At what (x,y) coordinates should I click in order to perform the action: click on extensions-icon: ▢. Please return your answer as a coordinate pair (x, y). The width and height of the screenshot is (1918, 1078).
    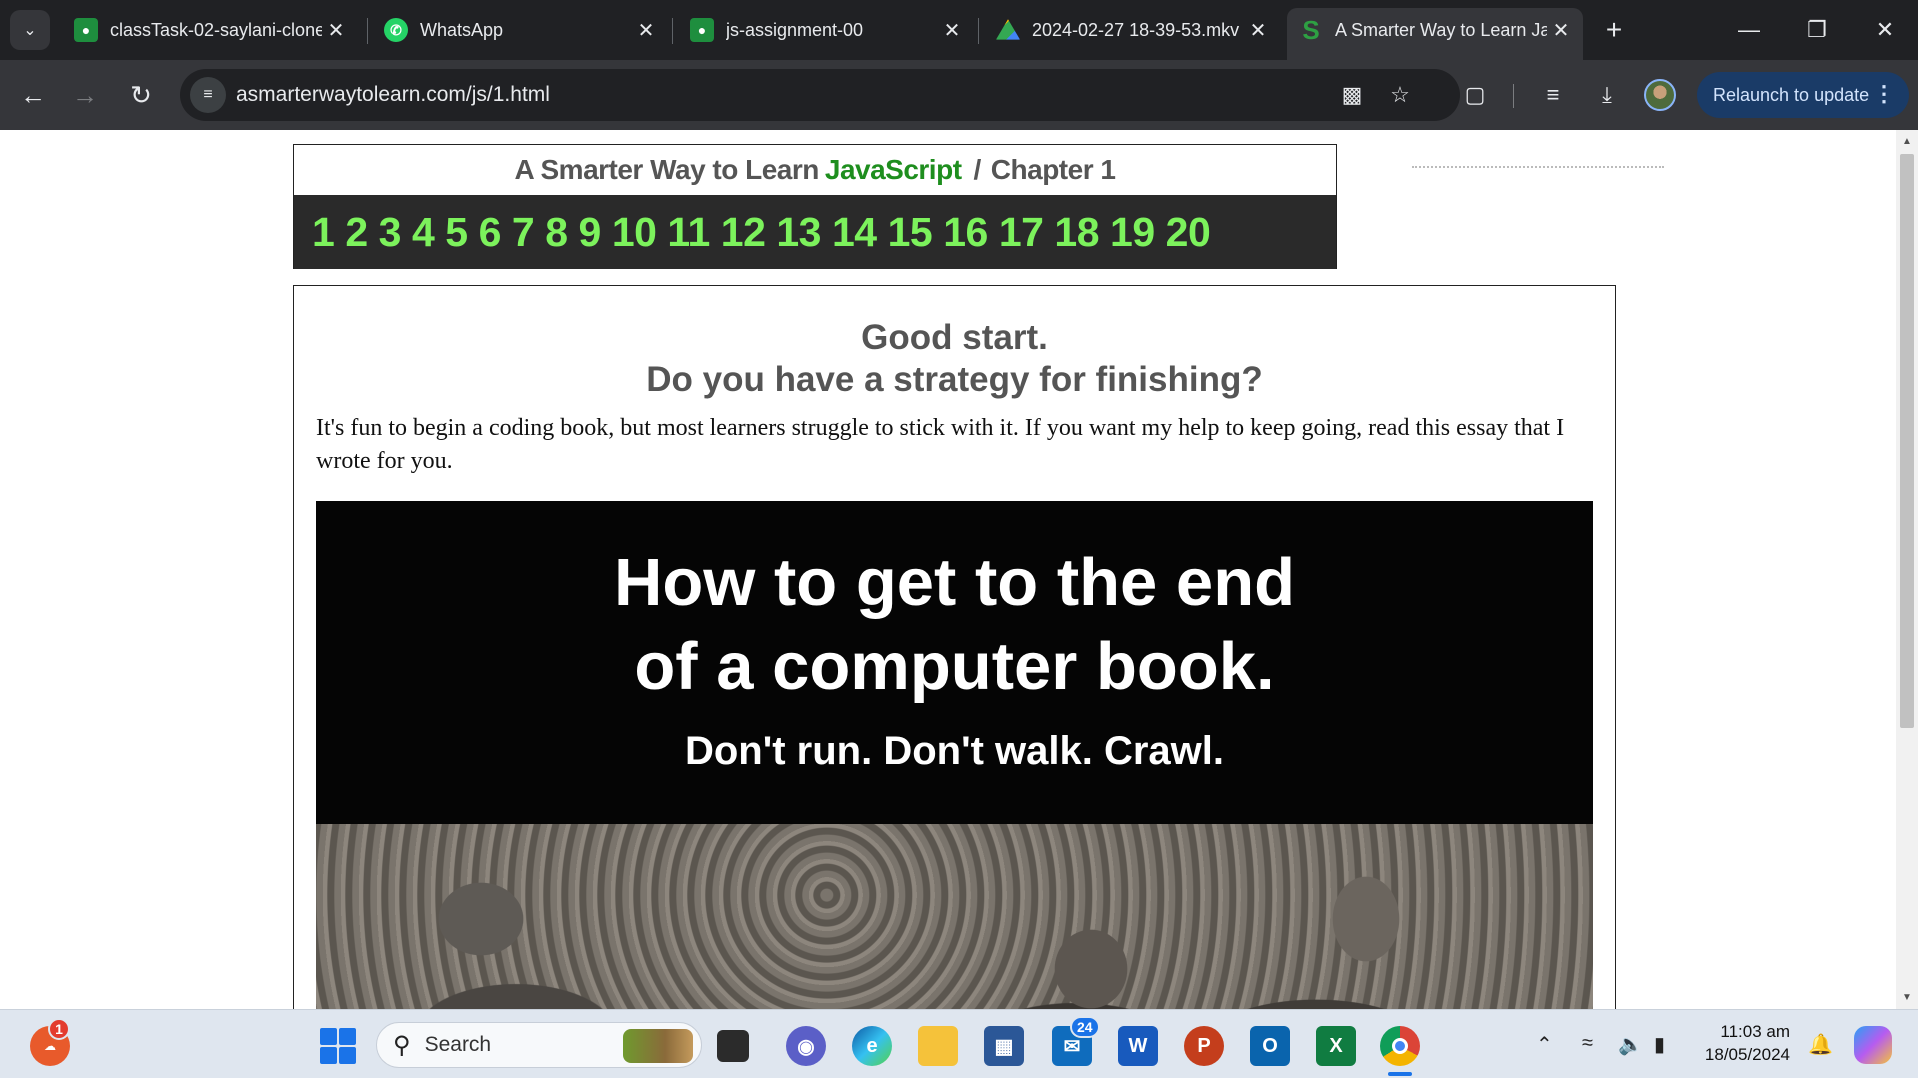
    Looking at the image, I should click on (1475, 95).